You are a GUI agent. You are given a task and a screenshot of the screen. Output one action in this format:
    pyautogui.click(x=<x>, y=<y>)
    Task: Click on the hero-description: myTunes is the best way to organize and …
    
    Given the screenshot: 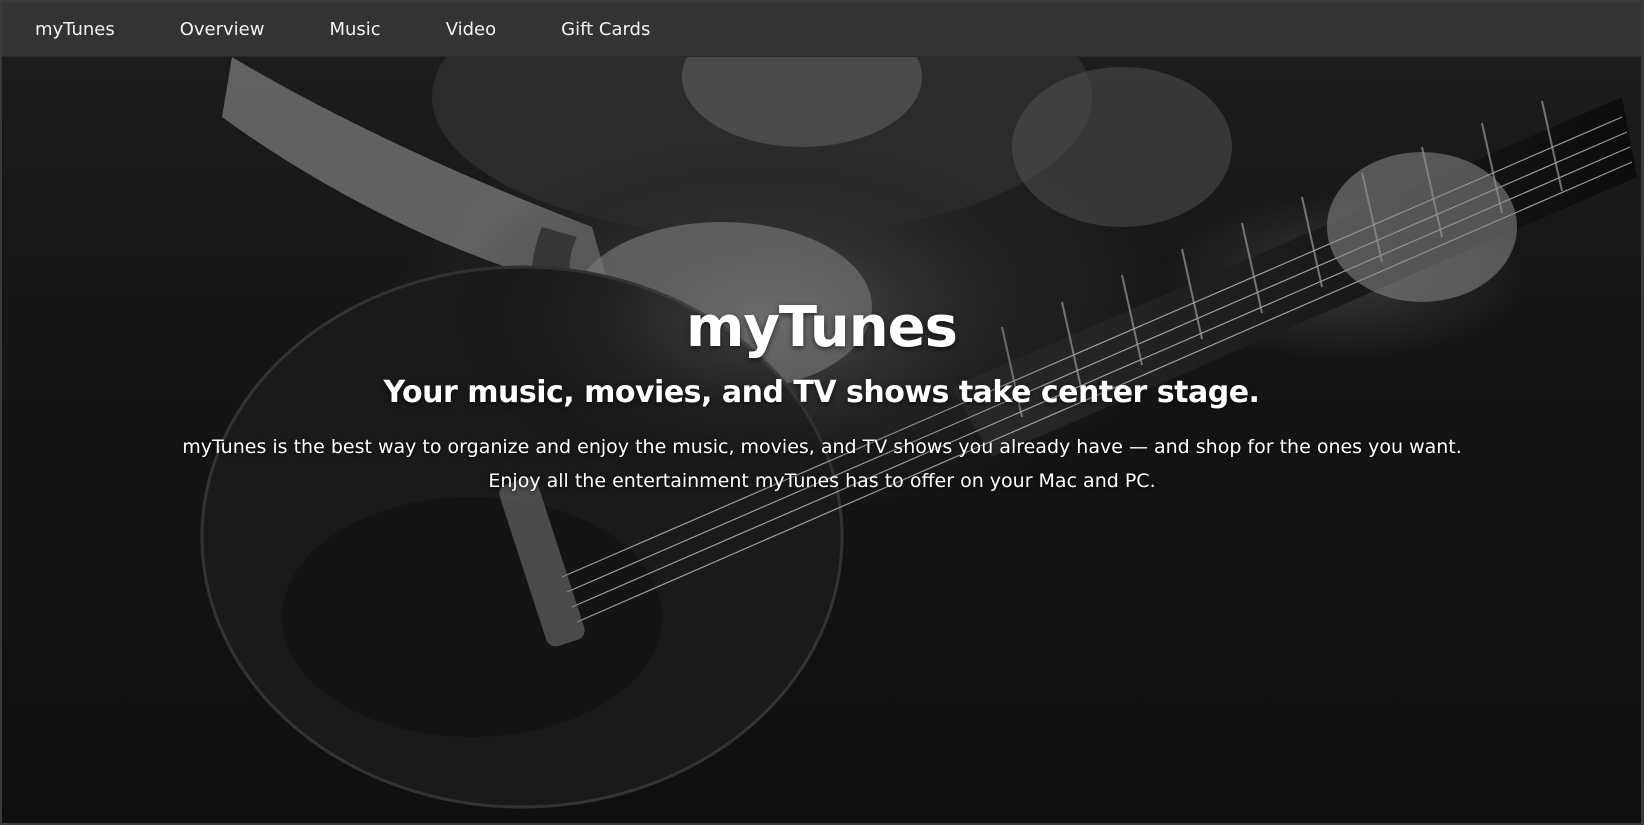 What is the action you would take?
    pyautogui.click(x=822, y=464)
    